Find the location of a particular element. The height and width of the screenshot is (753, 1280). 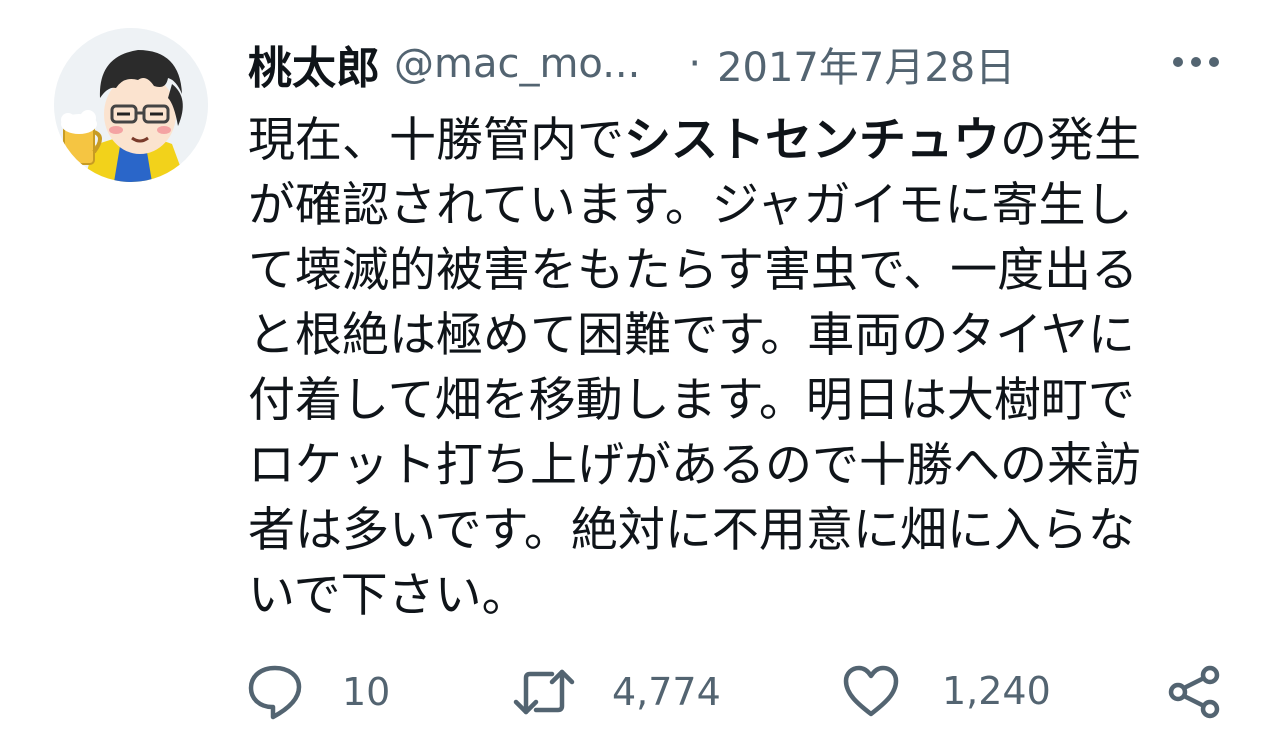

avatar is located at coordinates (131, 105).